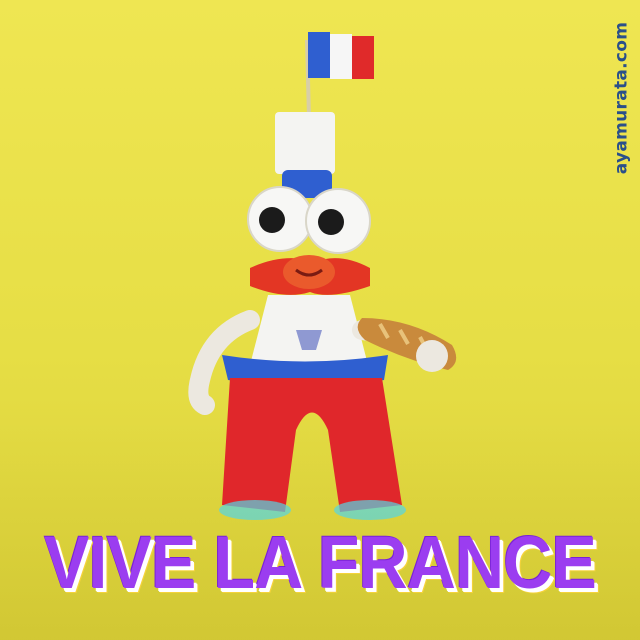 This screenshot has height=640, width=640. I want to click on right-hand, so click(432, 356).